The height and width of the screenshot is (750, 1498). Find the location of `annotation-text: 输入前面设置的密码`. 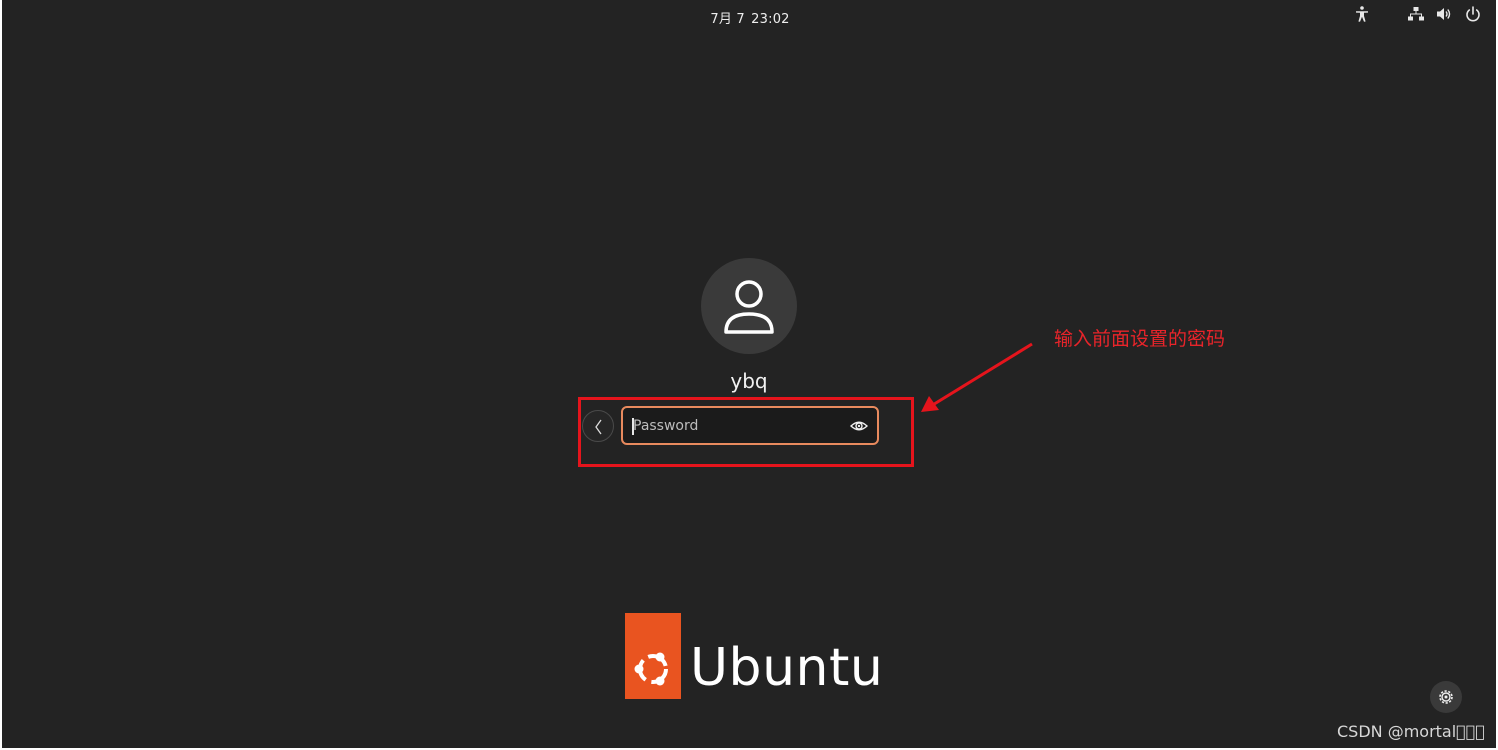

annotation-text: 输入前面设置的密码 is located at coordinates (1140, 339).